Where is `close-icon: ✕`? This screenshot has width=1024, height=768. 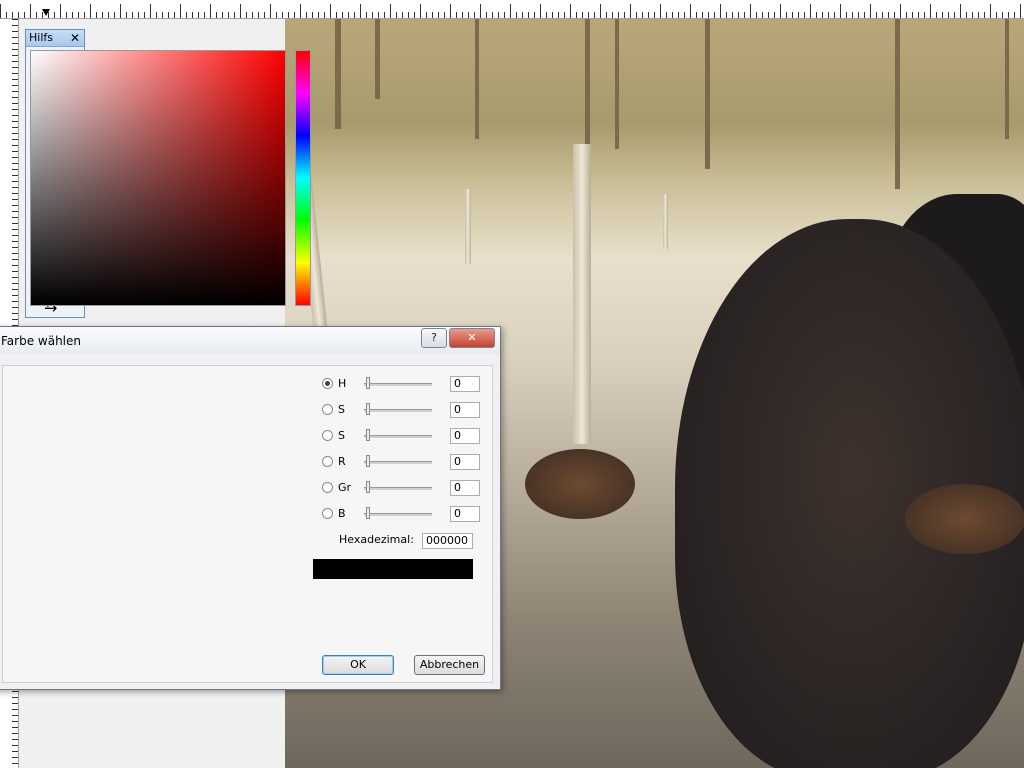 close-icon: ✕ is located at coordinates (75, 38).